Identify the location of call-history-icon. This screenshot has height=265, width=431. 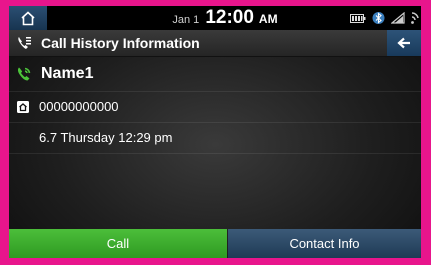
(24, 43).